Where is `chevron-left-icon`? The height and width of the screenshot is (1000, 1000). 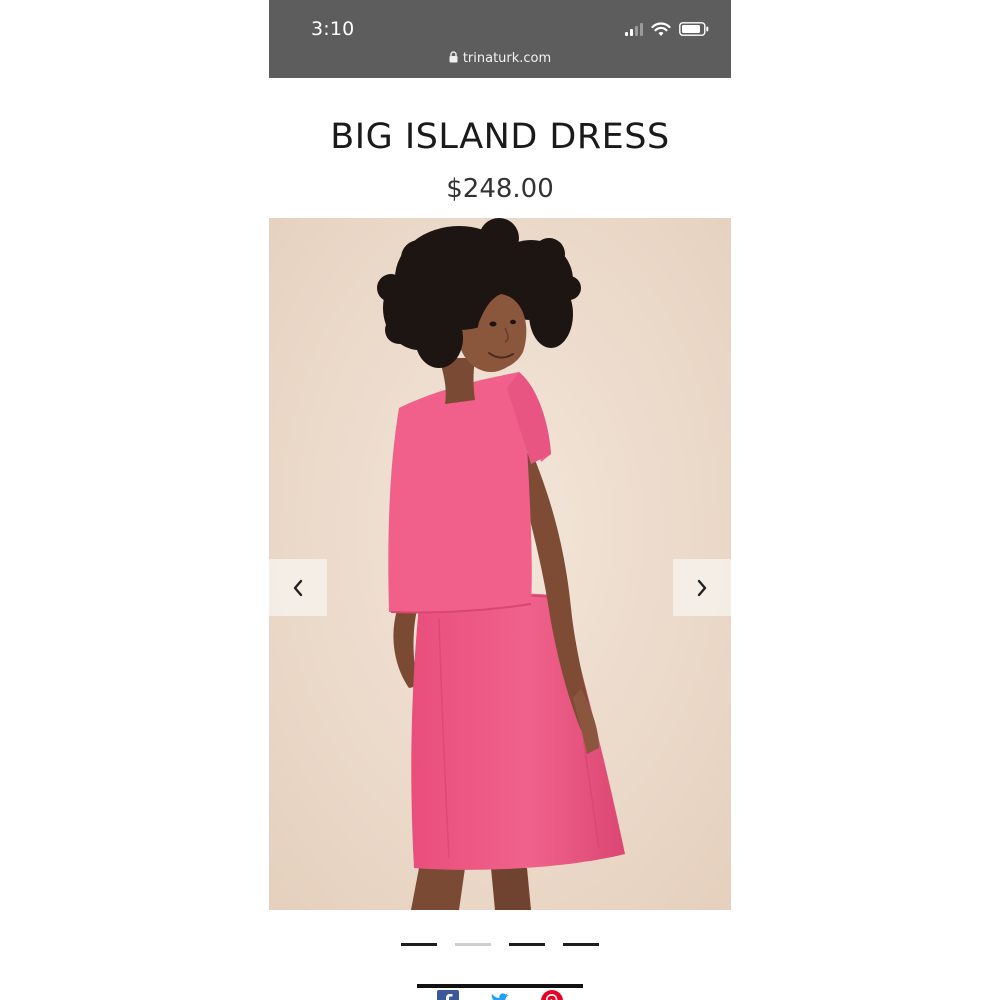
chevron-left-icon is located at coordinates (298, 587).